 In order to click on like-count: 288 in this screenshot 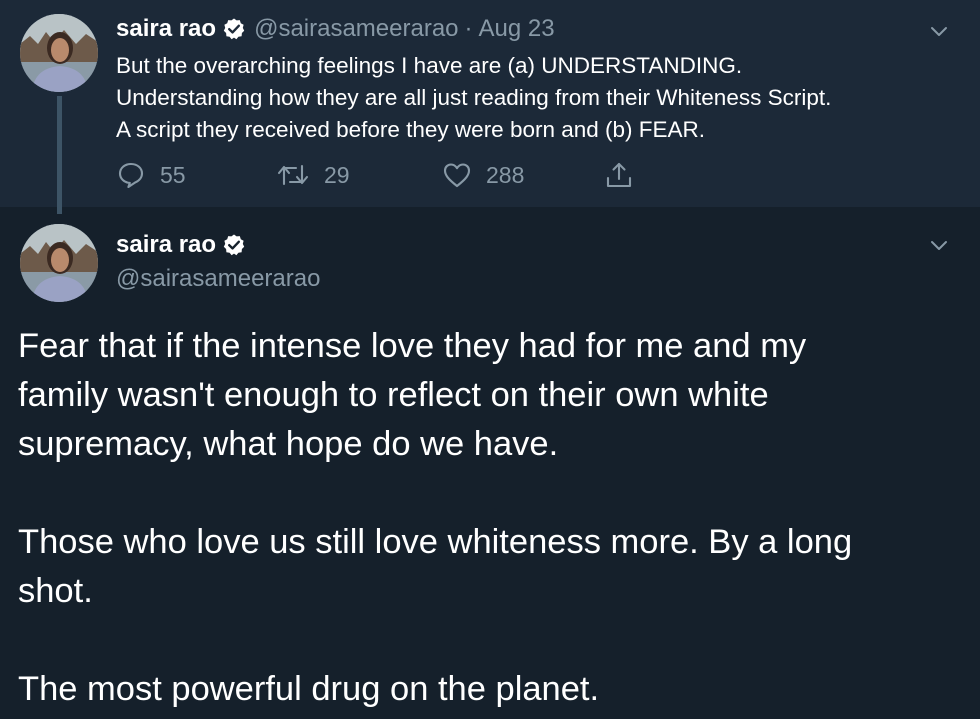, I will do `click(505, 174)`.